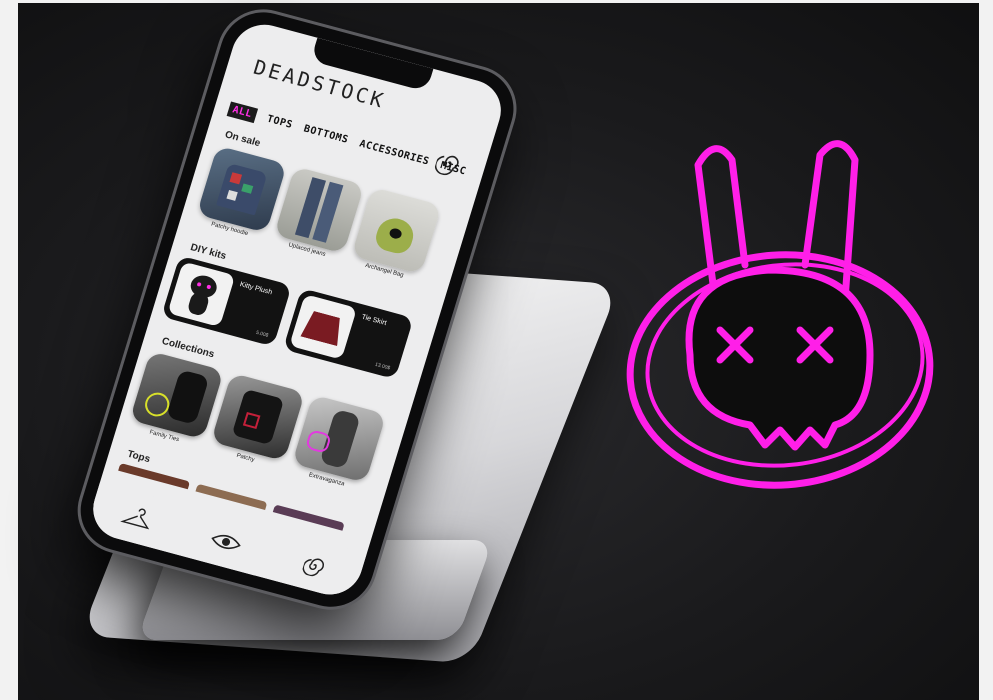 This screenshot has height=700, width=993. I want to click on page-border-top, so click(496, 1).